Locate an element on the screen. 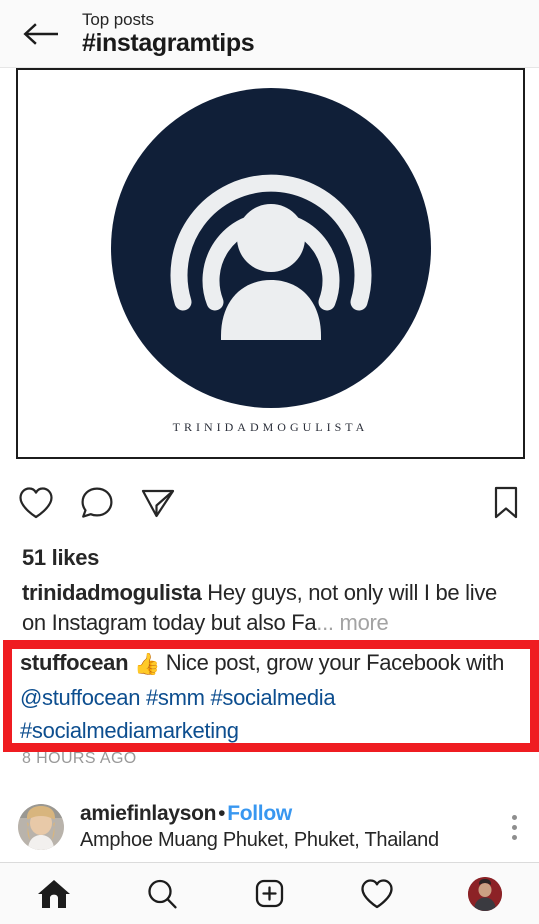 This screenshot has height=924, width=539. arrow-left-icon is located at coordinates (40, 33).